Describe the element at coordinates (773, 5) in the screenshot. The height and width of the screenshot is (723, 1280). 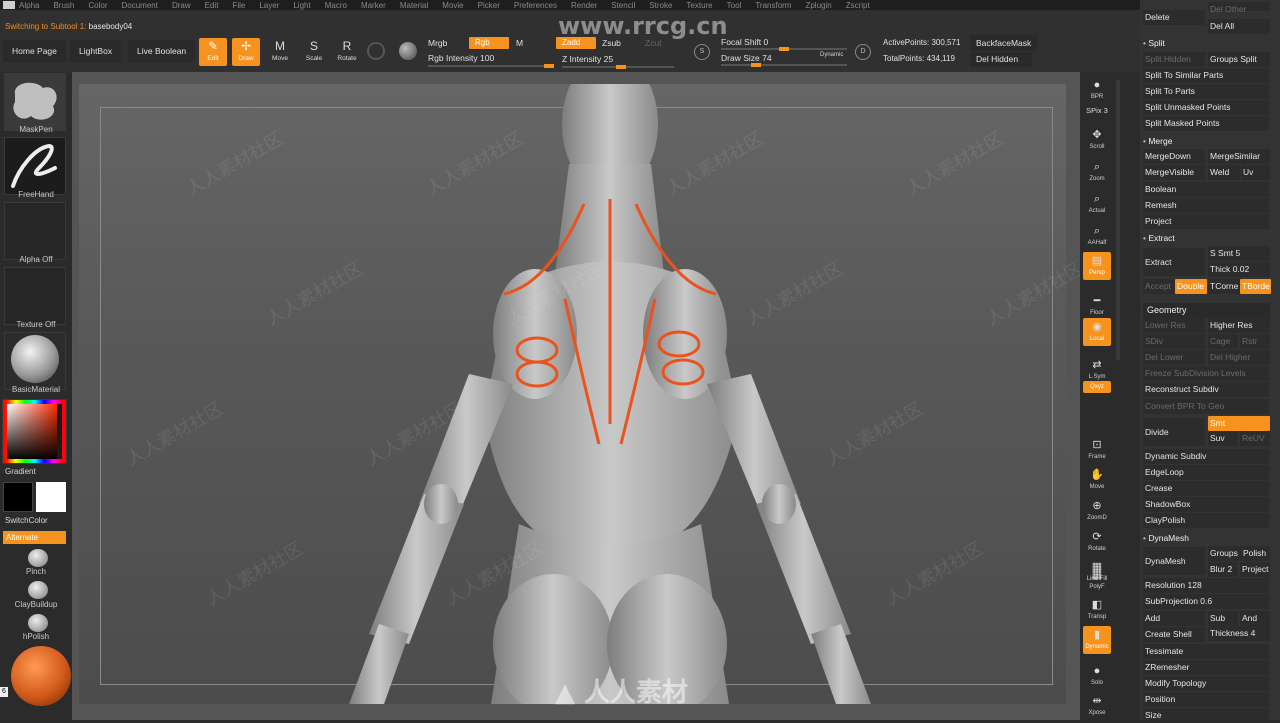
I see `menu-item: Transform` at that location.